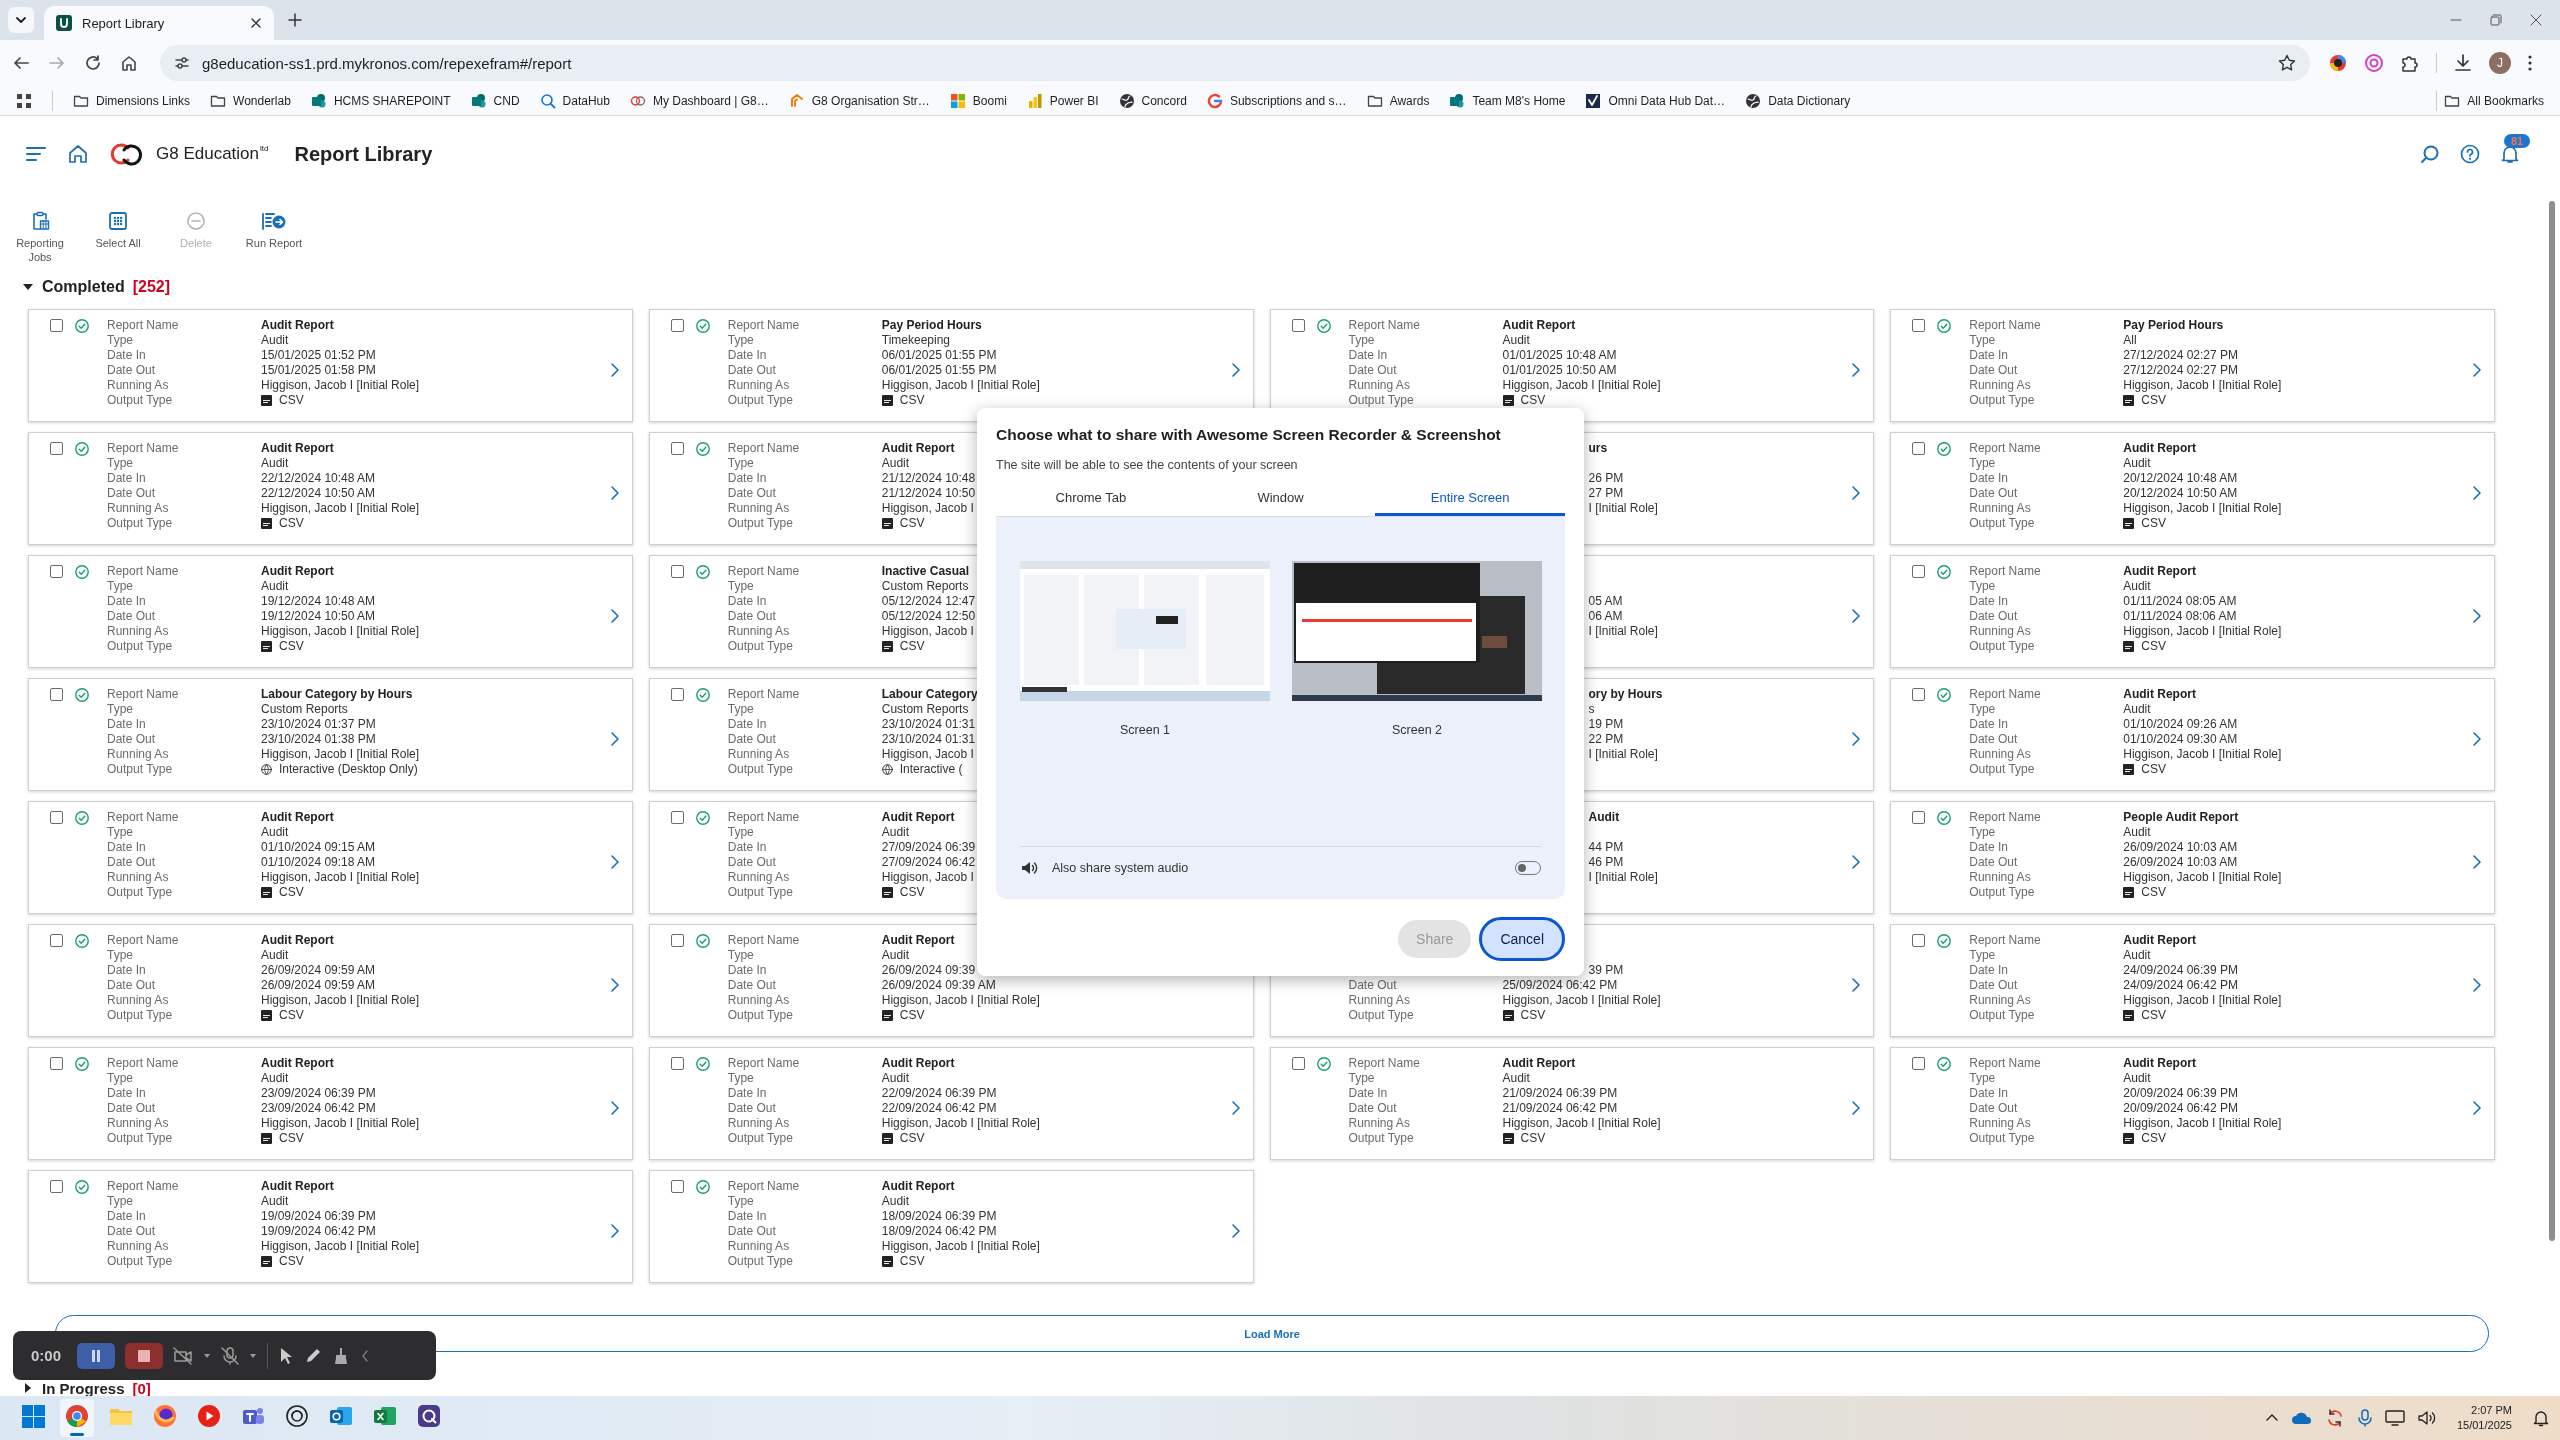 This screenshot has height=1440, width=2560. Describe the element at coordinates (1809, 100) in the screenshot. I see `bookmark: Data Dictionary` at that location.